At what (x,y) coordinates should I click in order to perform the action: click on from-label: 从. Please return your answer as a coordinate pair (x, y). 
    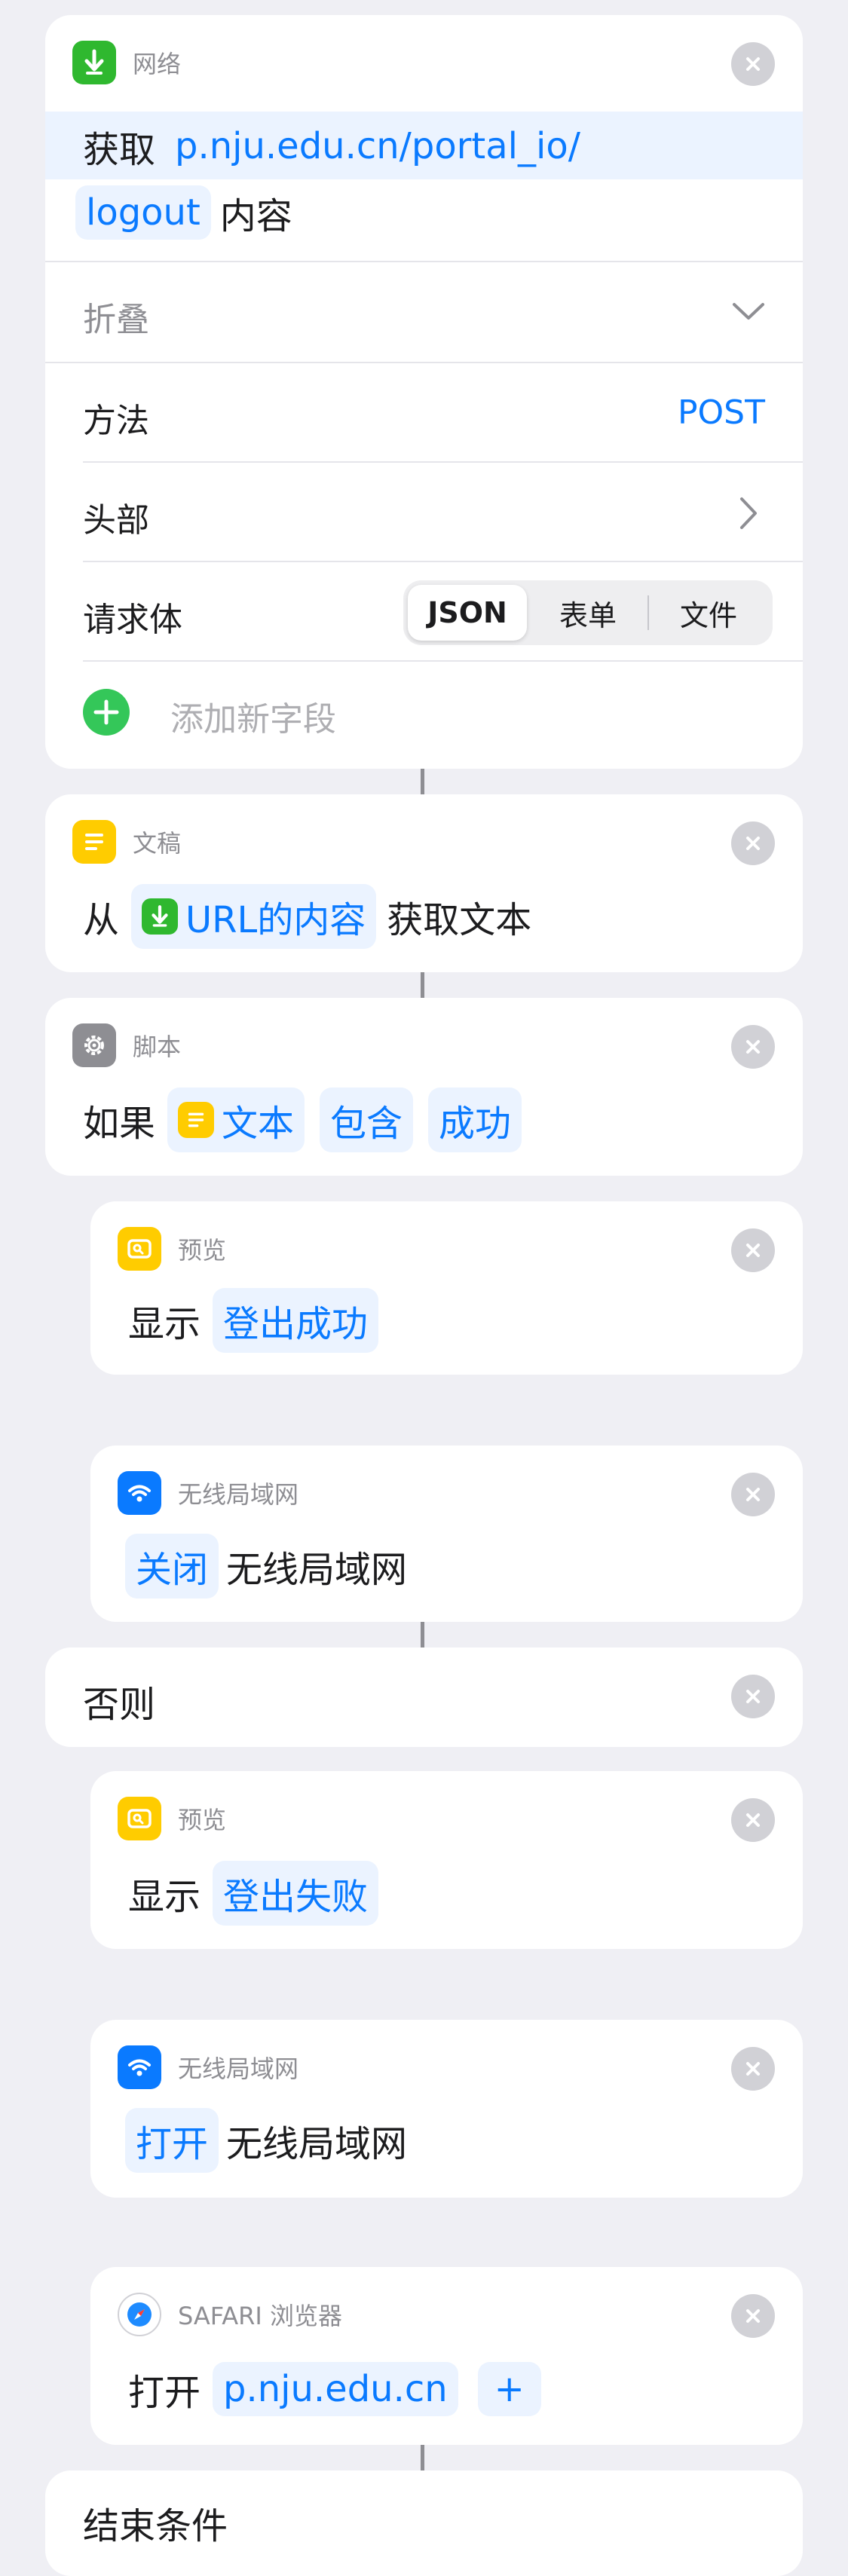
    Looking at the image, I should click on (101, 920).